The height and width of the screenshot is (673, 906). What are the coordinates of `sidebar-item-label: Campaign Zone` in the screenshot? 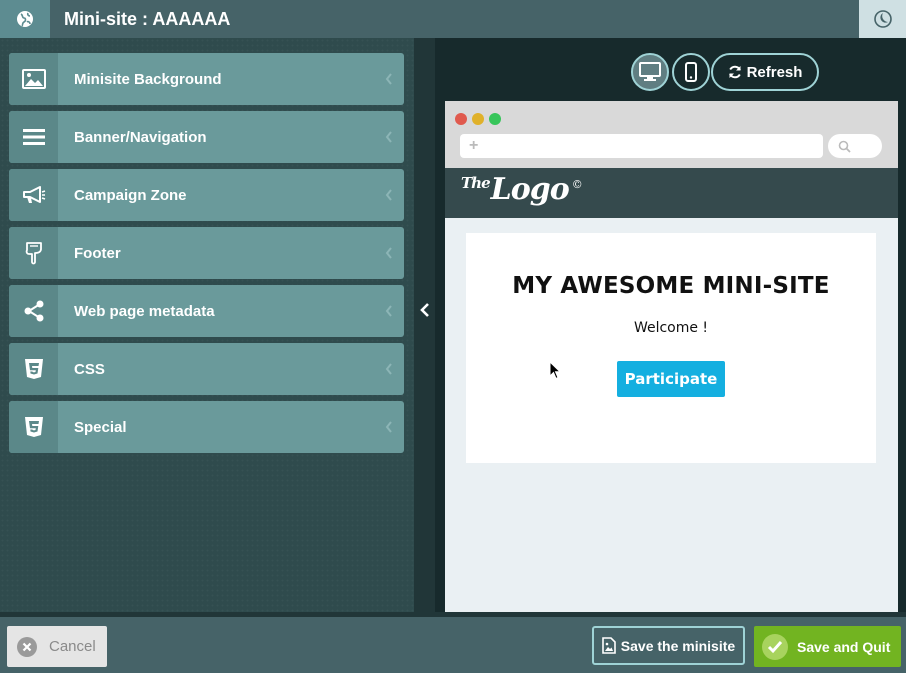 It's located at (130, 195).